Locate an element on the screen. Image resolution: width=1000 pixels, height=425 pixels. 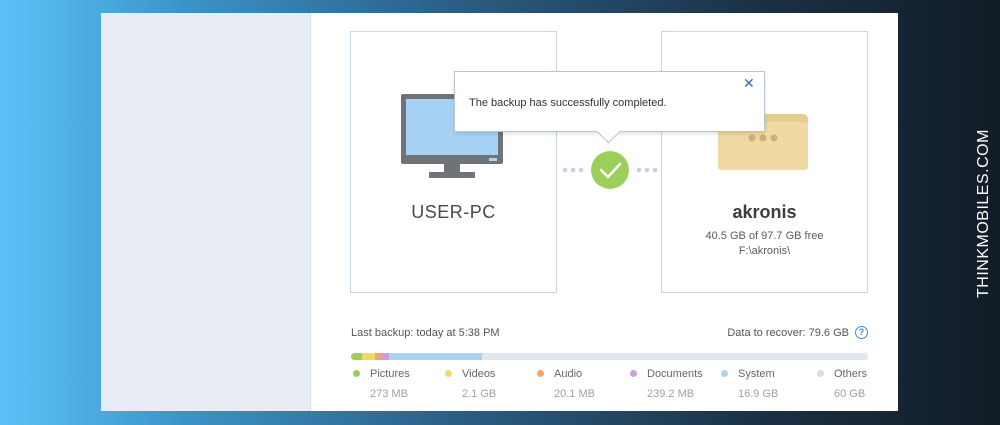
backup-connection is located at coordinates (610, 170).